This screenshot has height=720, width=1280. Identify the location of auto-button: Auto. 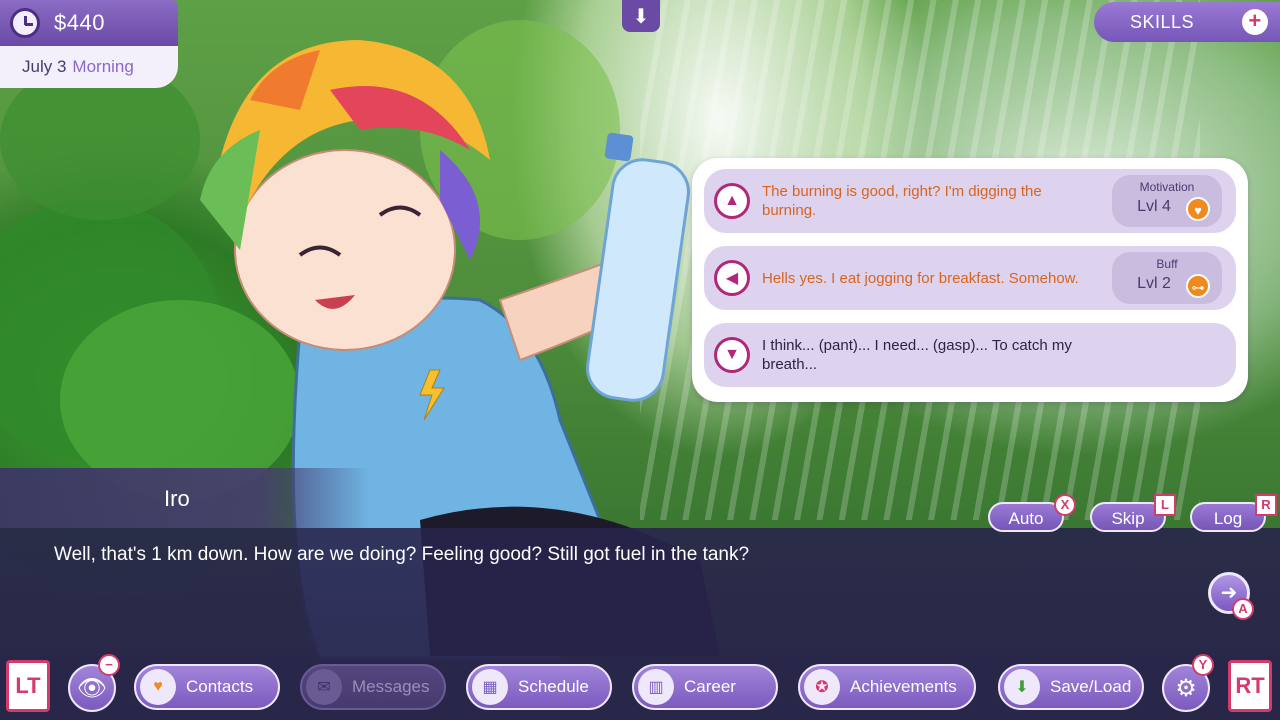
(1026, 517).